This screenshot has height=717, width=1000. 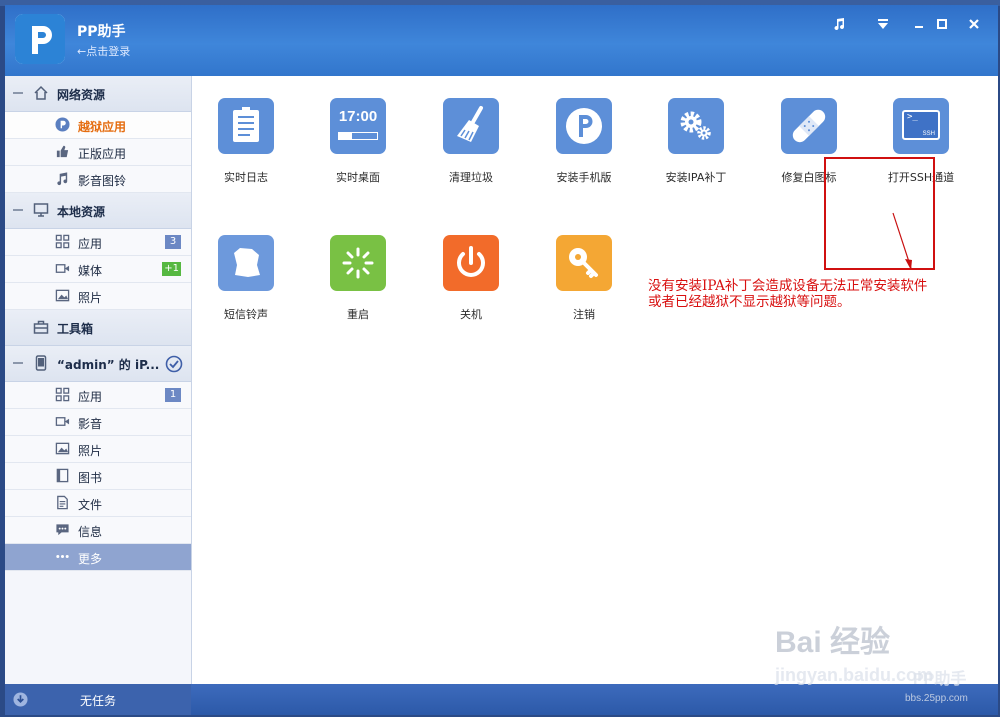 I want to click on ssh-label: SSH, so click(x=928, y=134).